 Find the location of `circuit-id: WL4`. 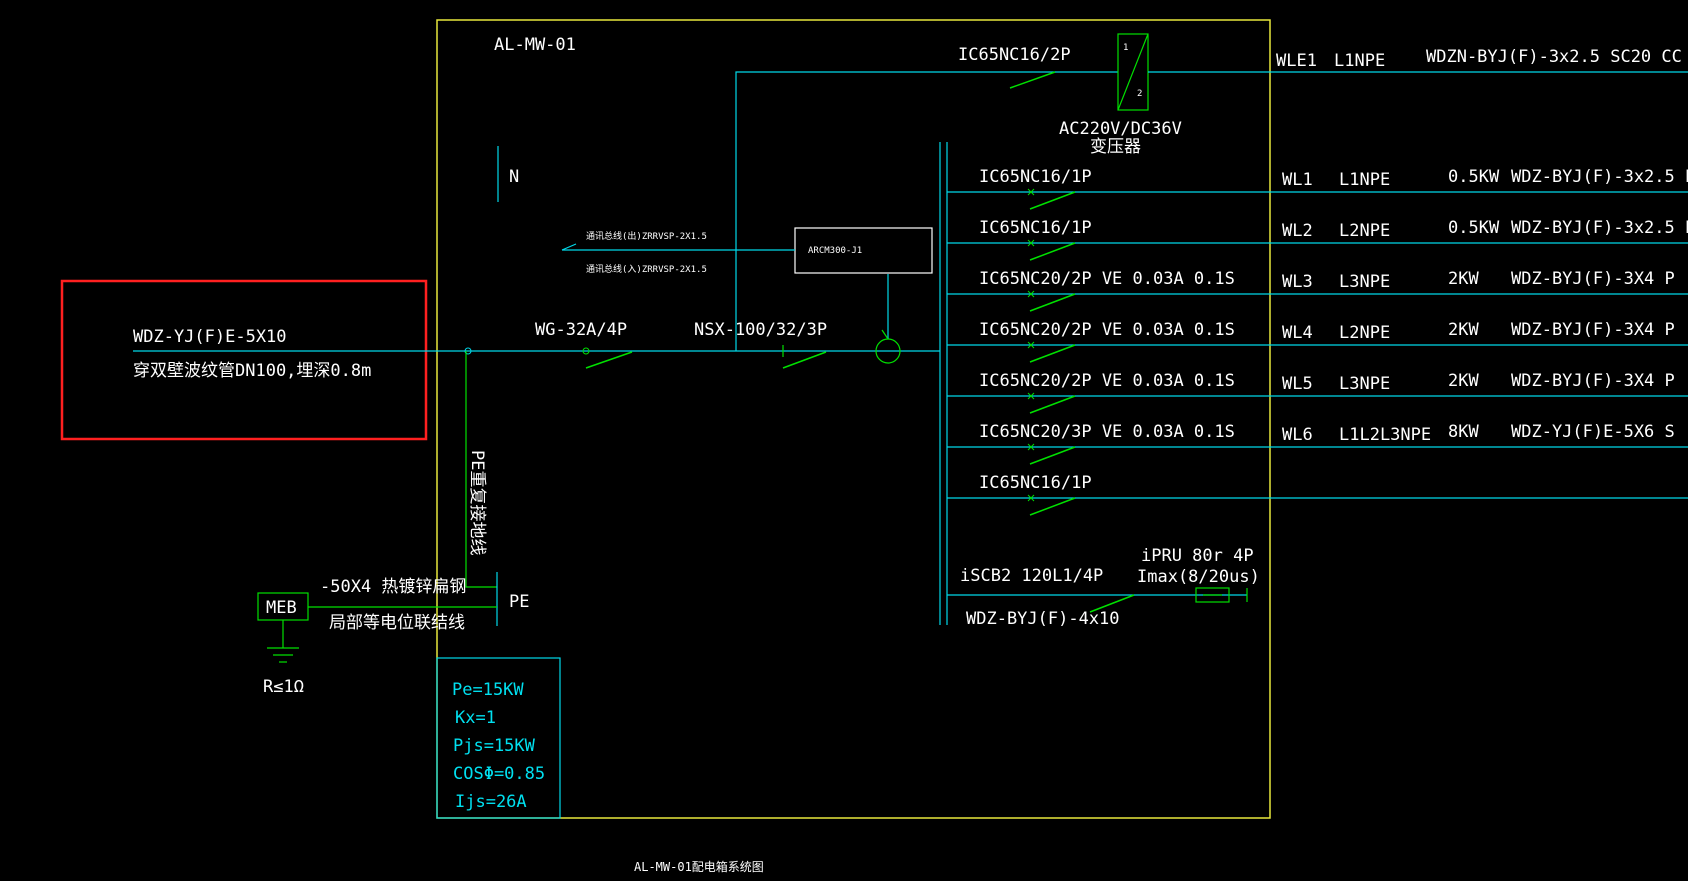

circuit-id: WL4 is located at coordinates (1297, 333).